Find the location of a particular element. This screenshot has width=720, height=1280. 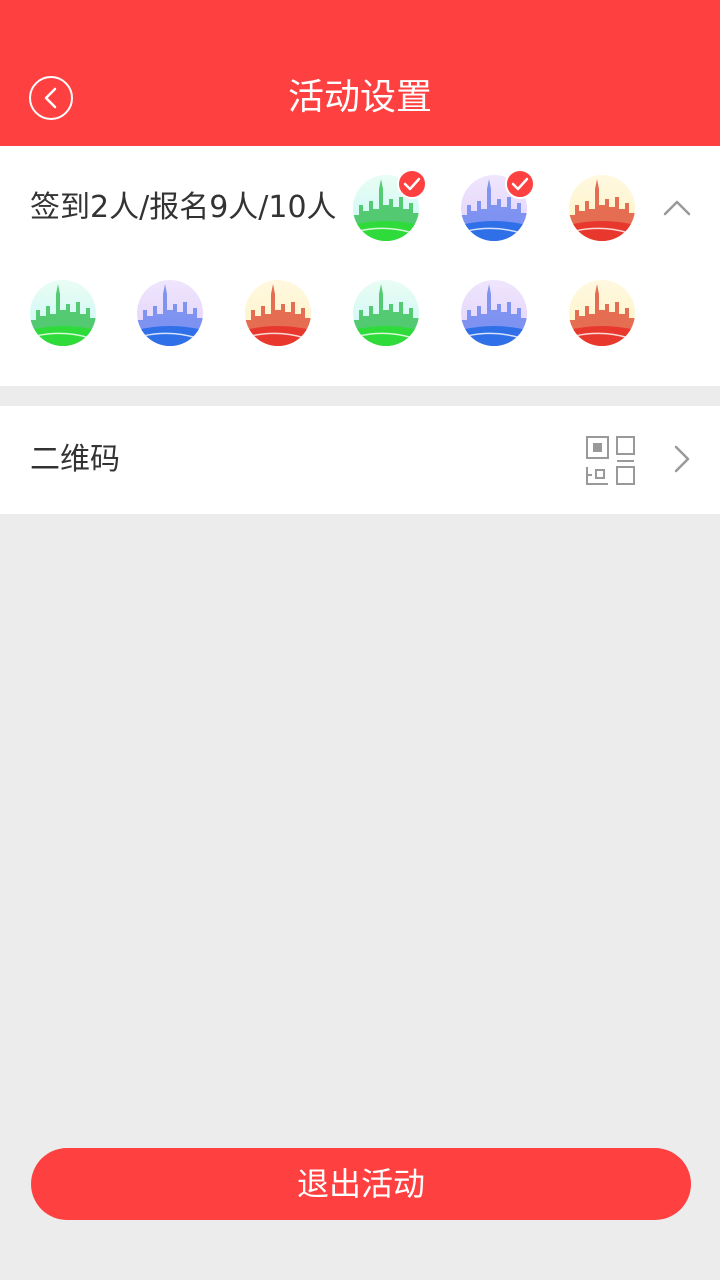

page-title: 活动设置 is located at coordinates (359, 97).